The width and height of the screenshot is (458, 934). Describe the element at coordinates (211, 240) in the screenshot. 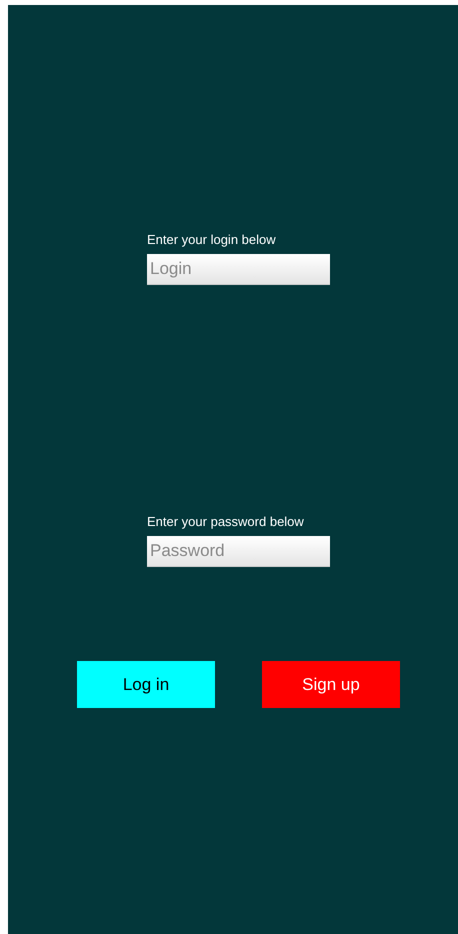

I see `field-label: Enter your login below` at that location.